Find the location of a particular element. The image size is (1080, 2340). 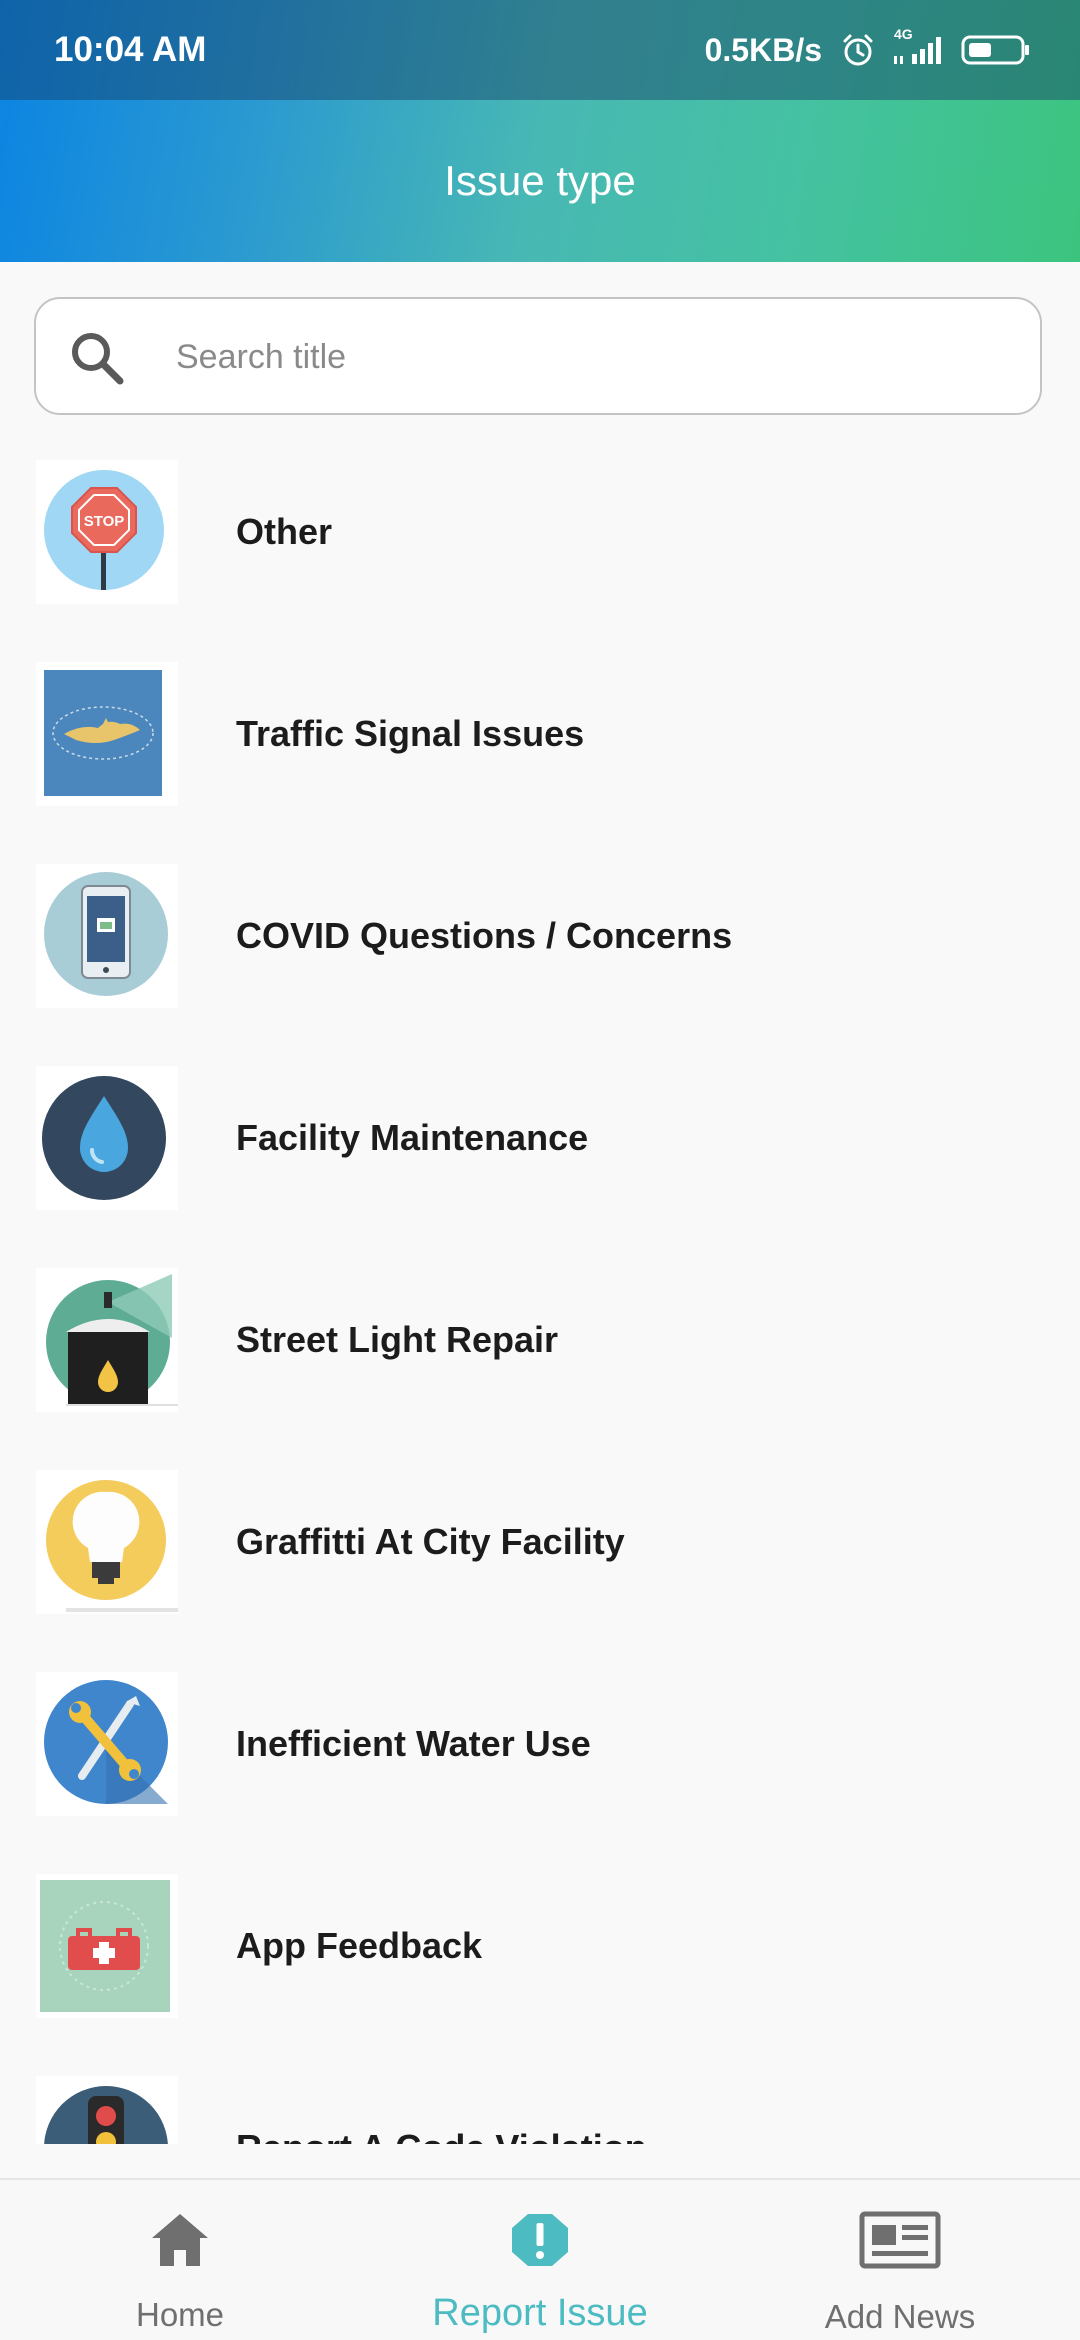

issue-type-label: Inefficient Water Use is located at coordinates (413, 1743).